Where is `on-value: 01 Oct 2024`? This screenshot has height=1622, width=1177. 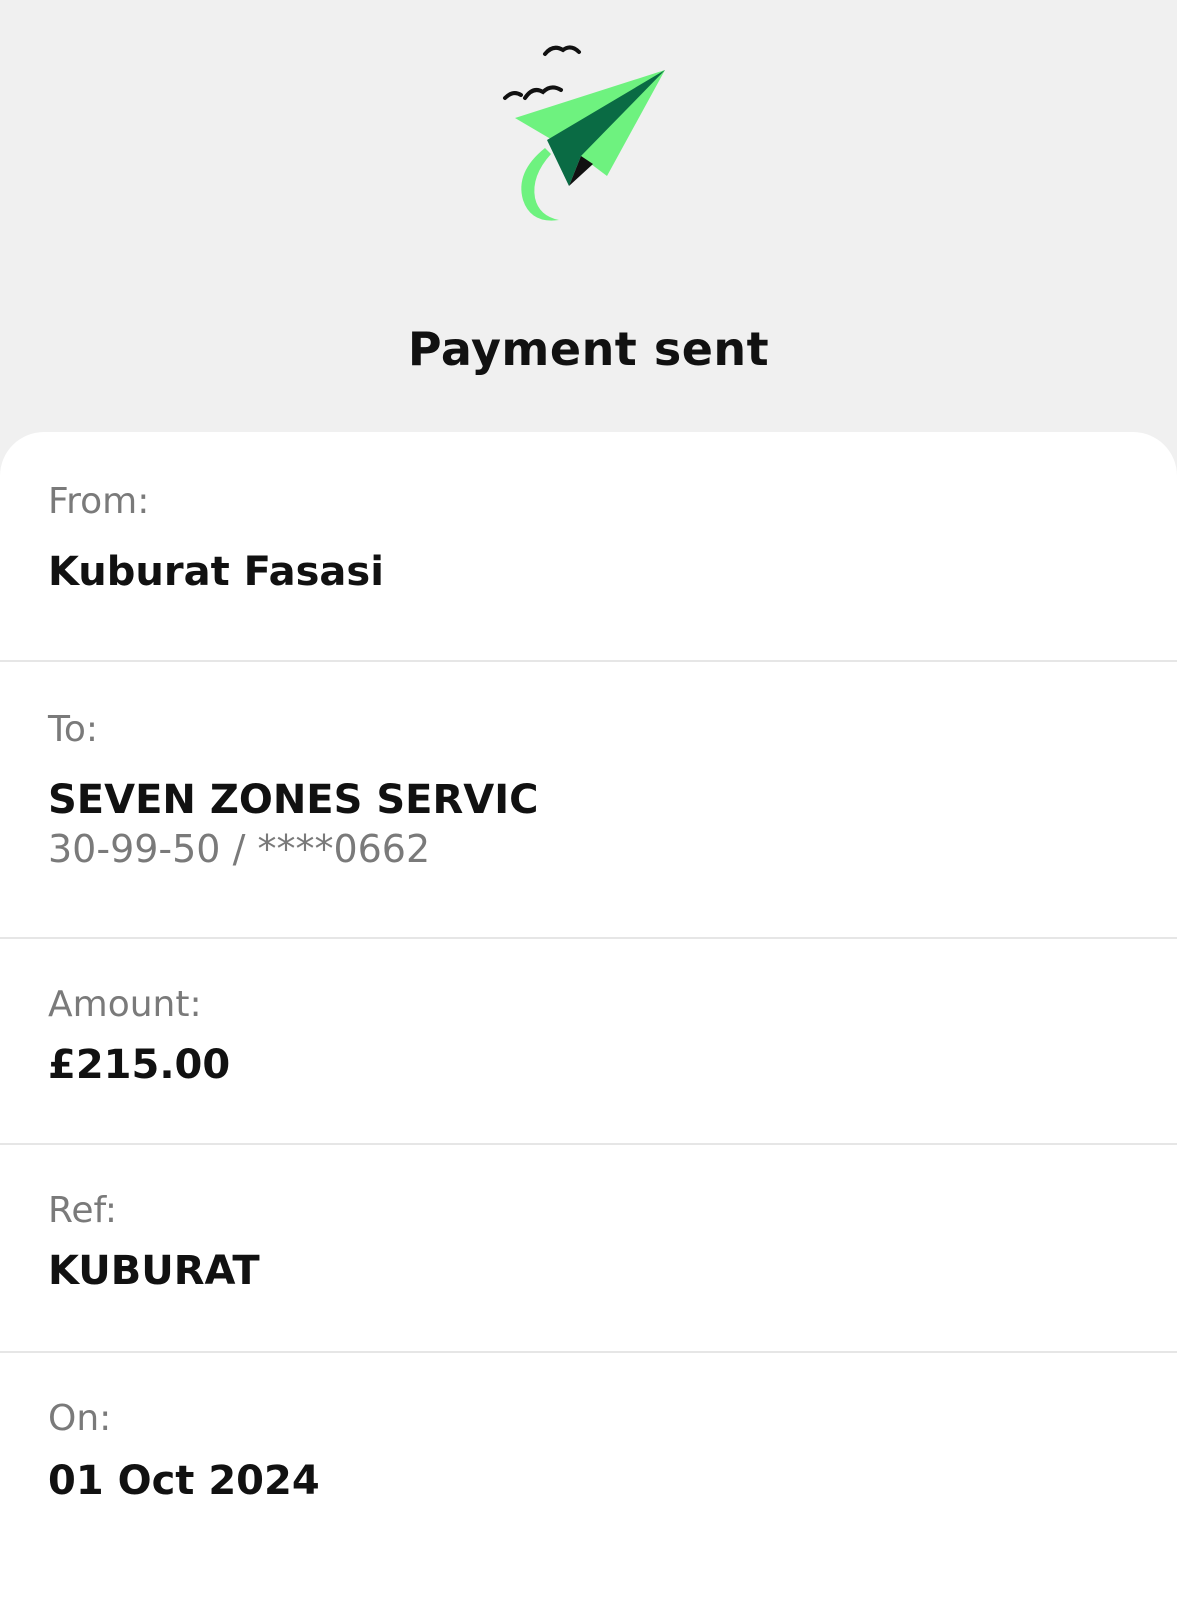 on-value: 01 Oct 2024 is located at coordinates (184, 1481).